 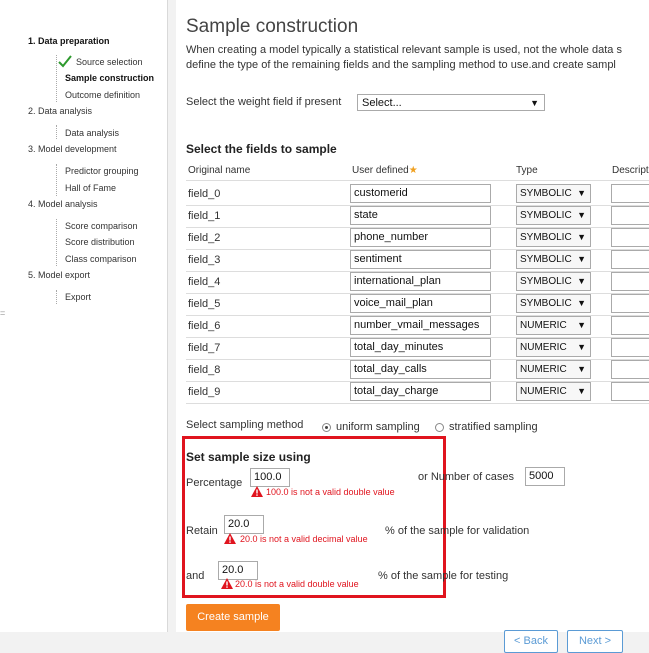 I want to click on row-divider, so click(x=417, y=403).